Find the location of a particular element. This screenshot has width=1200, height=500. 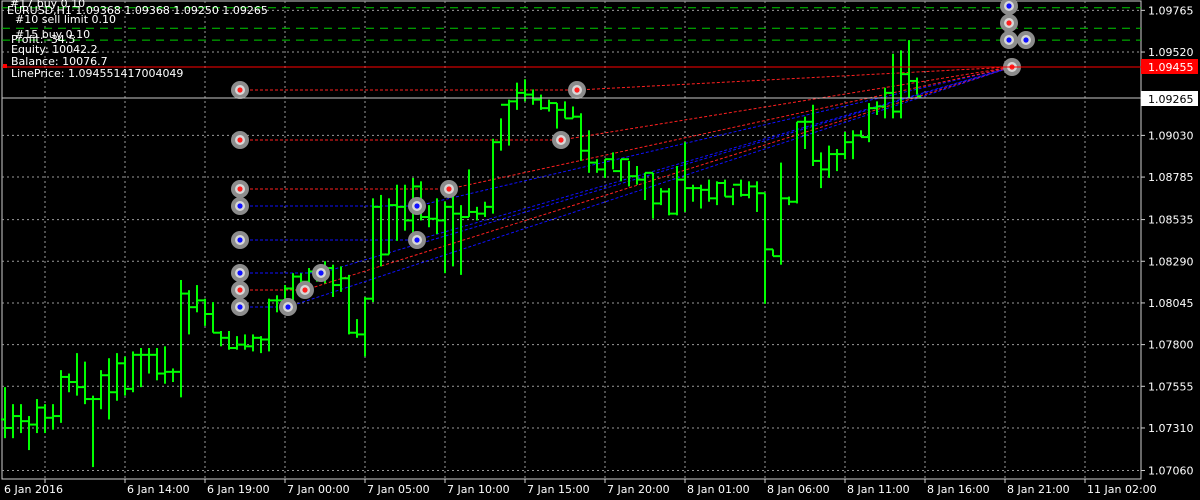

price-tick-label: 1.07800 is located at coordinates (1171, 345).